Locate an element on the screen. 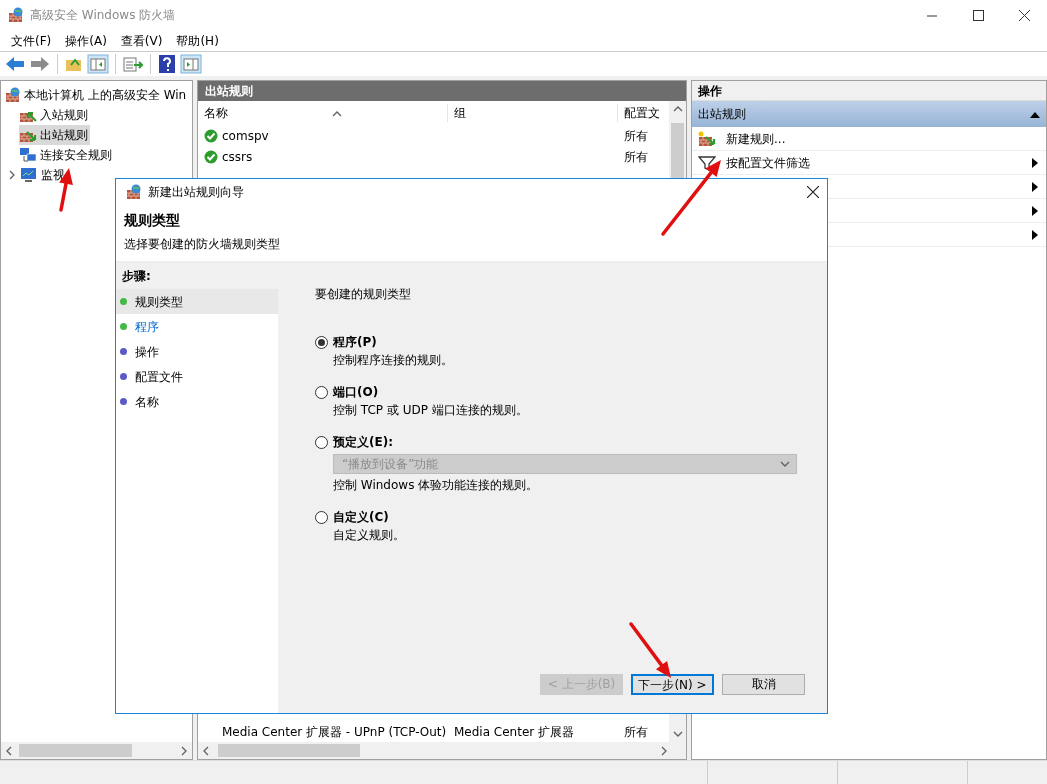 This screenshot has height=784, width=1047. help-icon is located at coordinates (167, 64).